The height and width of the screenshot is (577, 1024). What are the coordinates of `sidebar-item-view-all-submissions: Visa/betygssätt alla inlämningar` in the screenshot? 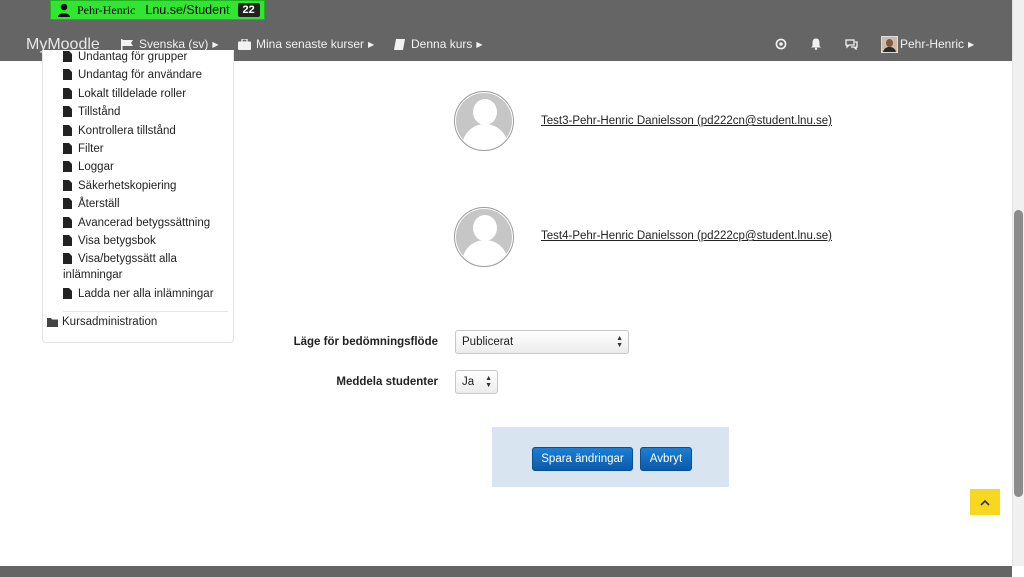 It's located at (148, 267).